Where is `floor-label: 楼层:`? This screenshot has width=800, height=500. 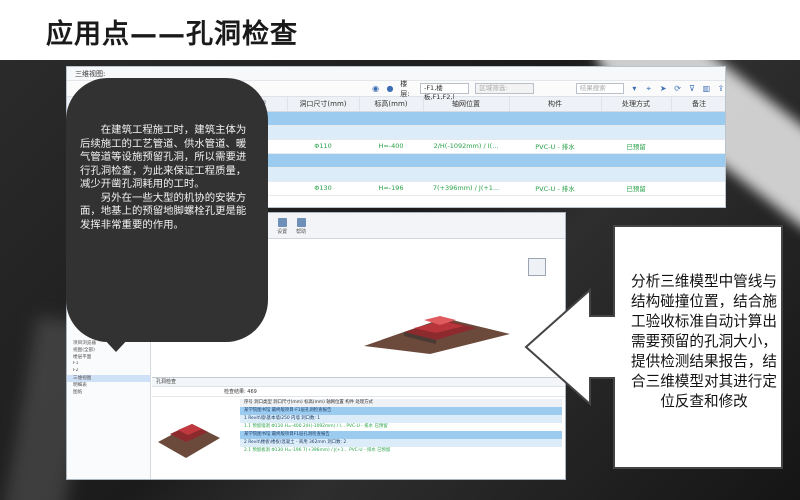
floor-label: 楼层: is located at coordinates (405, 88).